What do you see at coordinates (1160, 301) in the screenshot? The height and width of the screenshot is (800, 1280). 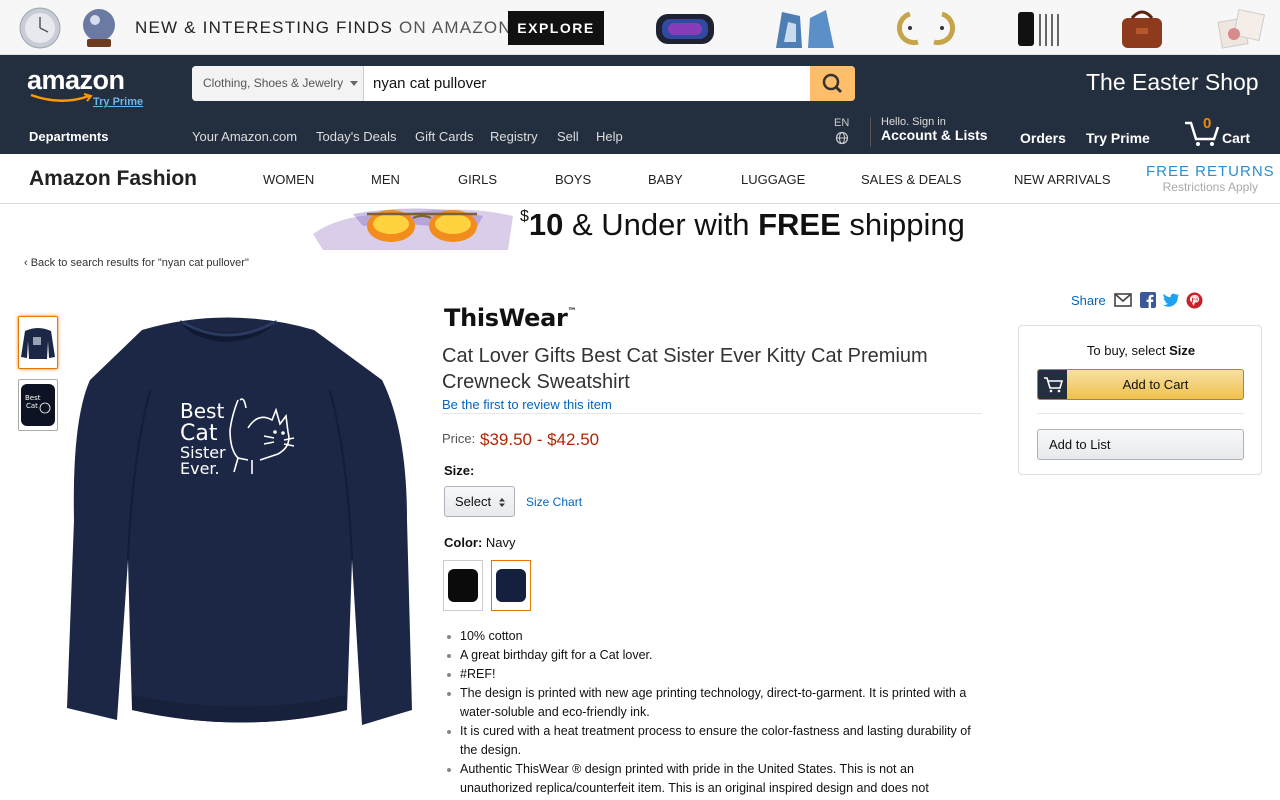 I see `share-icons` at bounding box center [1160, 301].